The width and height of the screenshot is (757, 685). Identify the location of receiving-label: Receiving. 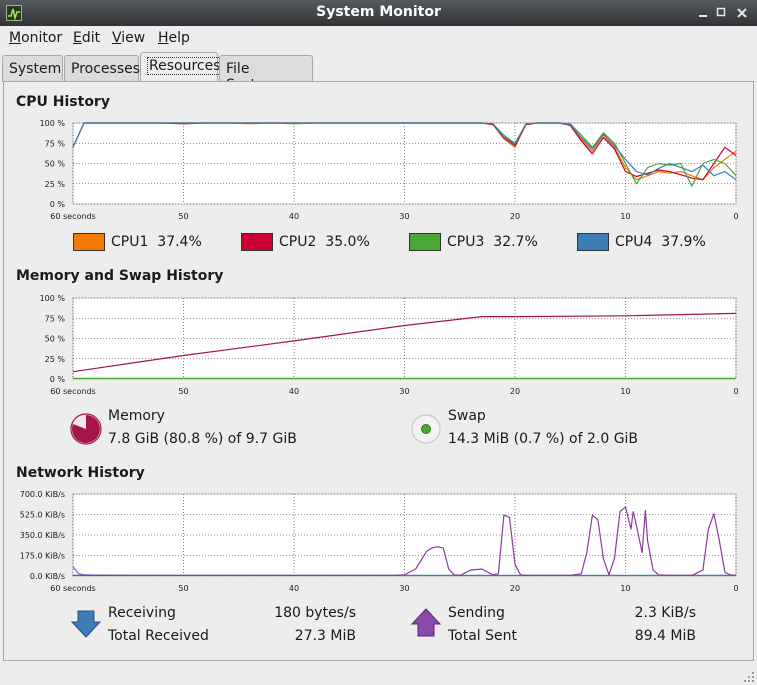
(142, 613).